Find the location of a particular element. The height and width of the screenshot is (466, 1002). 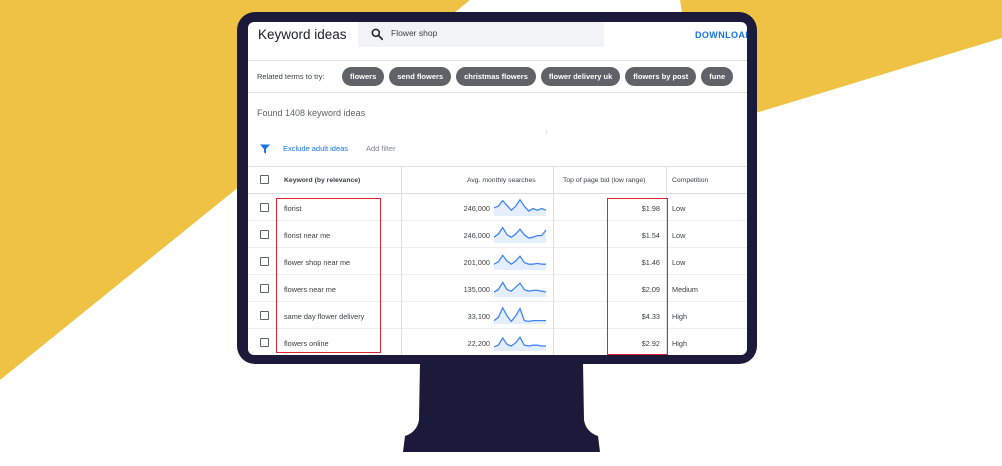

top-of-page-bid-low-cell: $2.09 is located at coordinates (650, 289).